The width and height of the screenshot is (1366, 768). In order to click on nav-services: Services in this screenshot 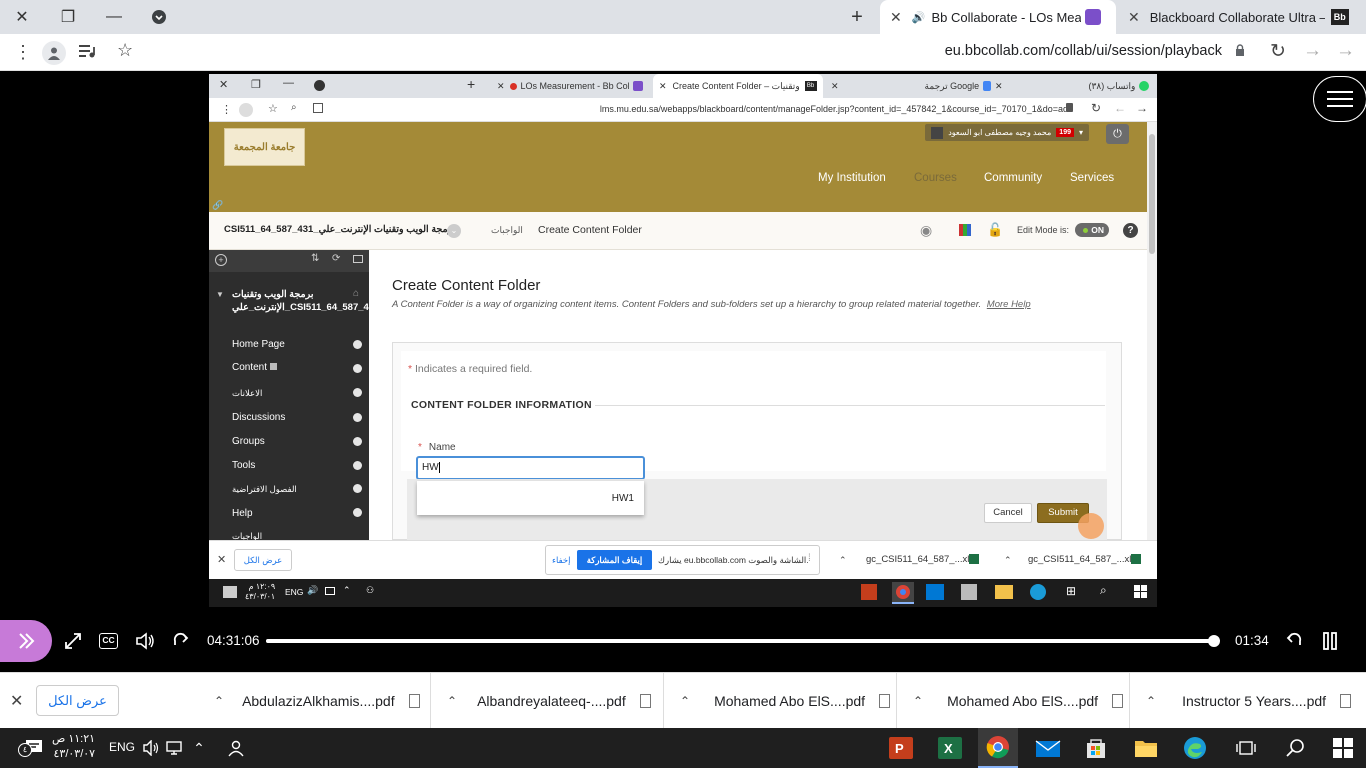, I will do `click(1092, 178)`.